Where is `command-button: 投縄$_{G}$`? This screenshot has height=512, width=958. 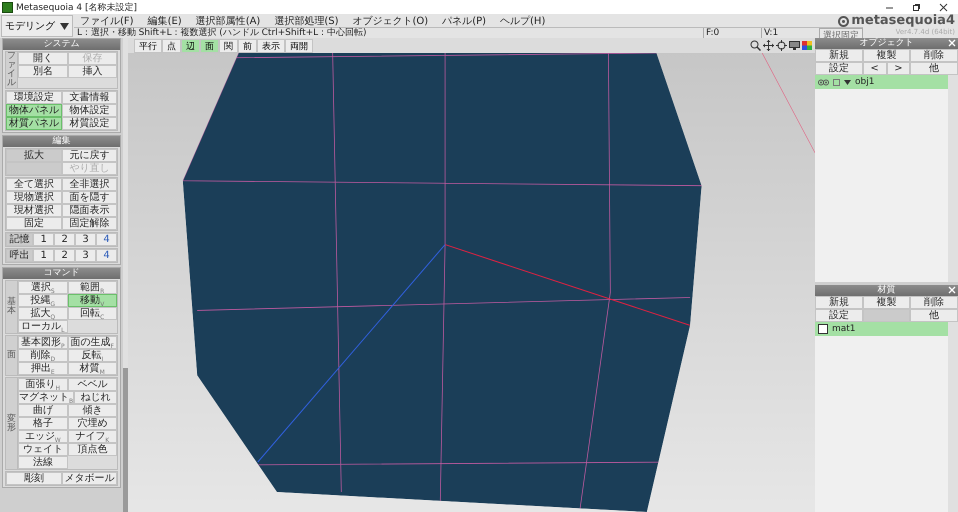
command-button: 投縄$_{G}$ is located at coordinates (43, 300).